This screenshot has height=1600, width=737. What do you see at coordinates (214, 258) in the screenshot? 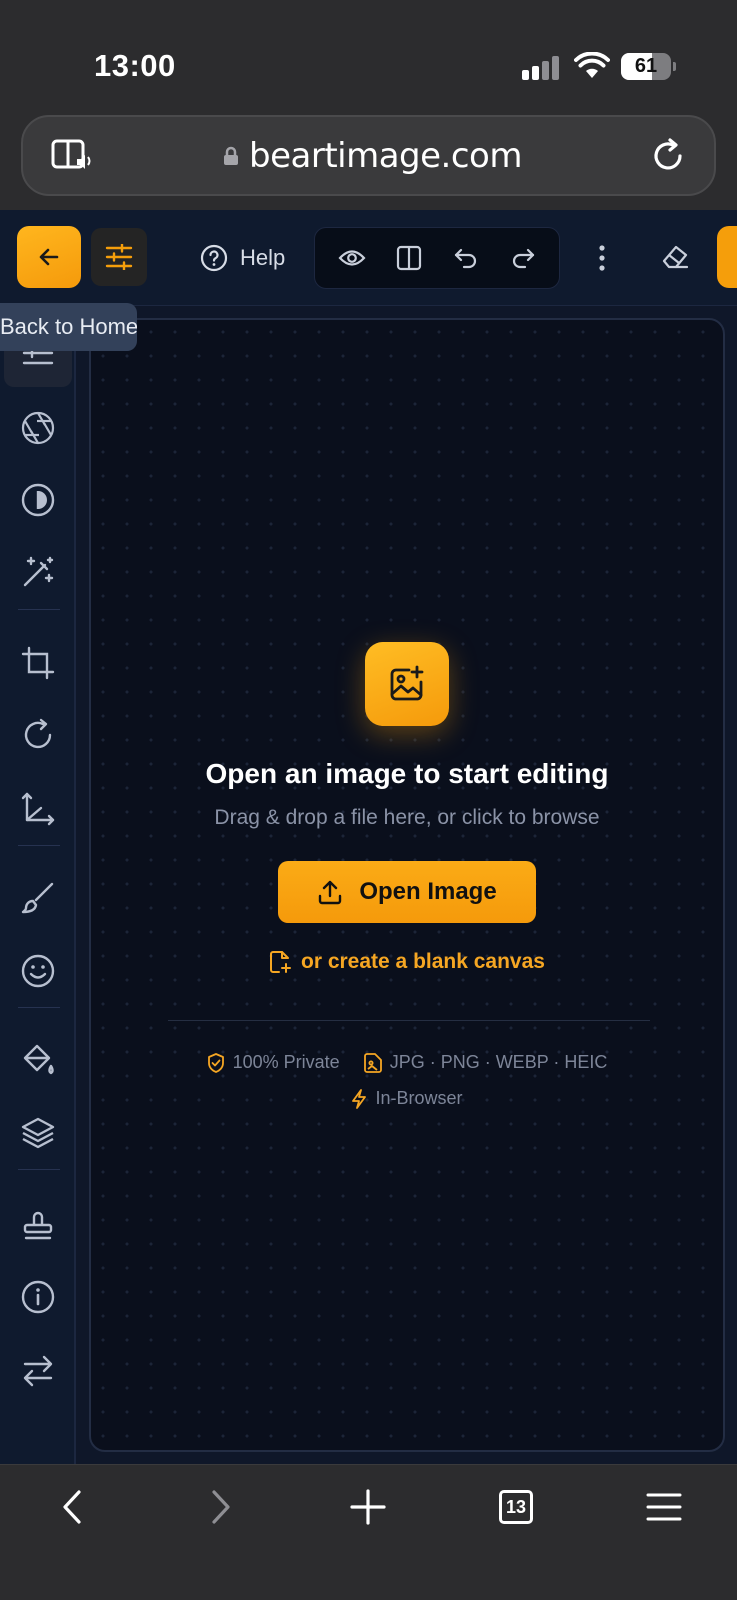
I see `help-icon` at bounding box center [214, 258].